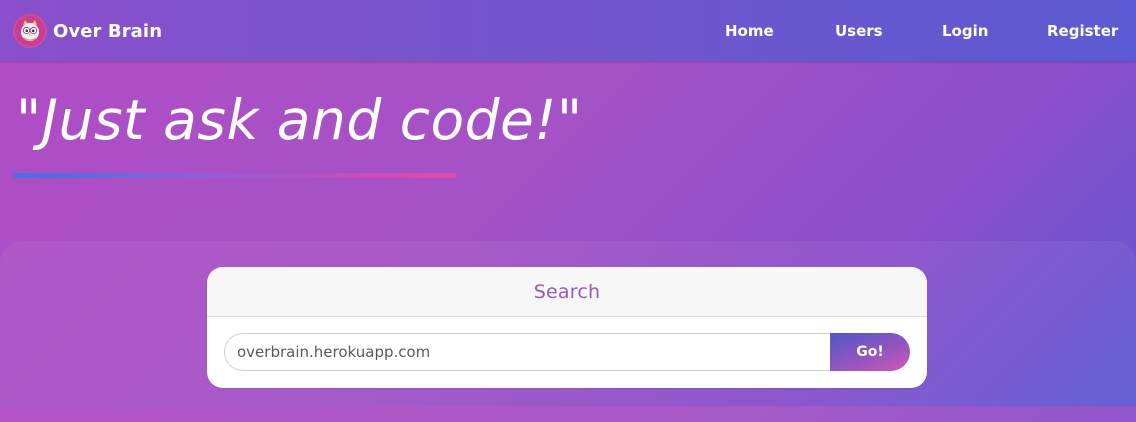 The height and width of the screenshot is (422, 1136). What do you see at coordinates (870, 352) in the screenshot?
I see `go-button: Go!` at bounding box center [870, 352].